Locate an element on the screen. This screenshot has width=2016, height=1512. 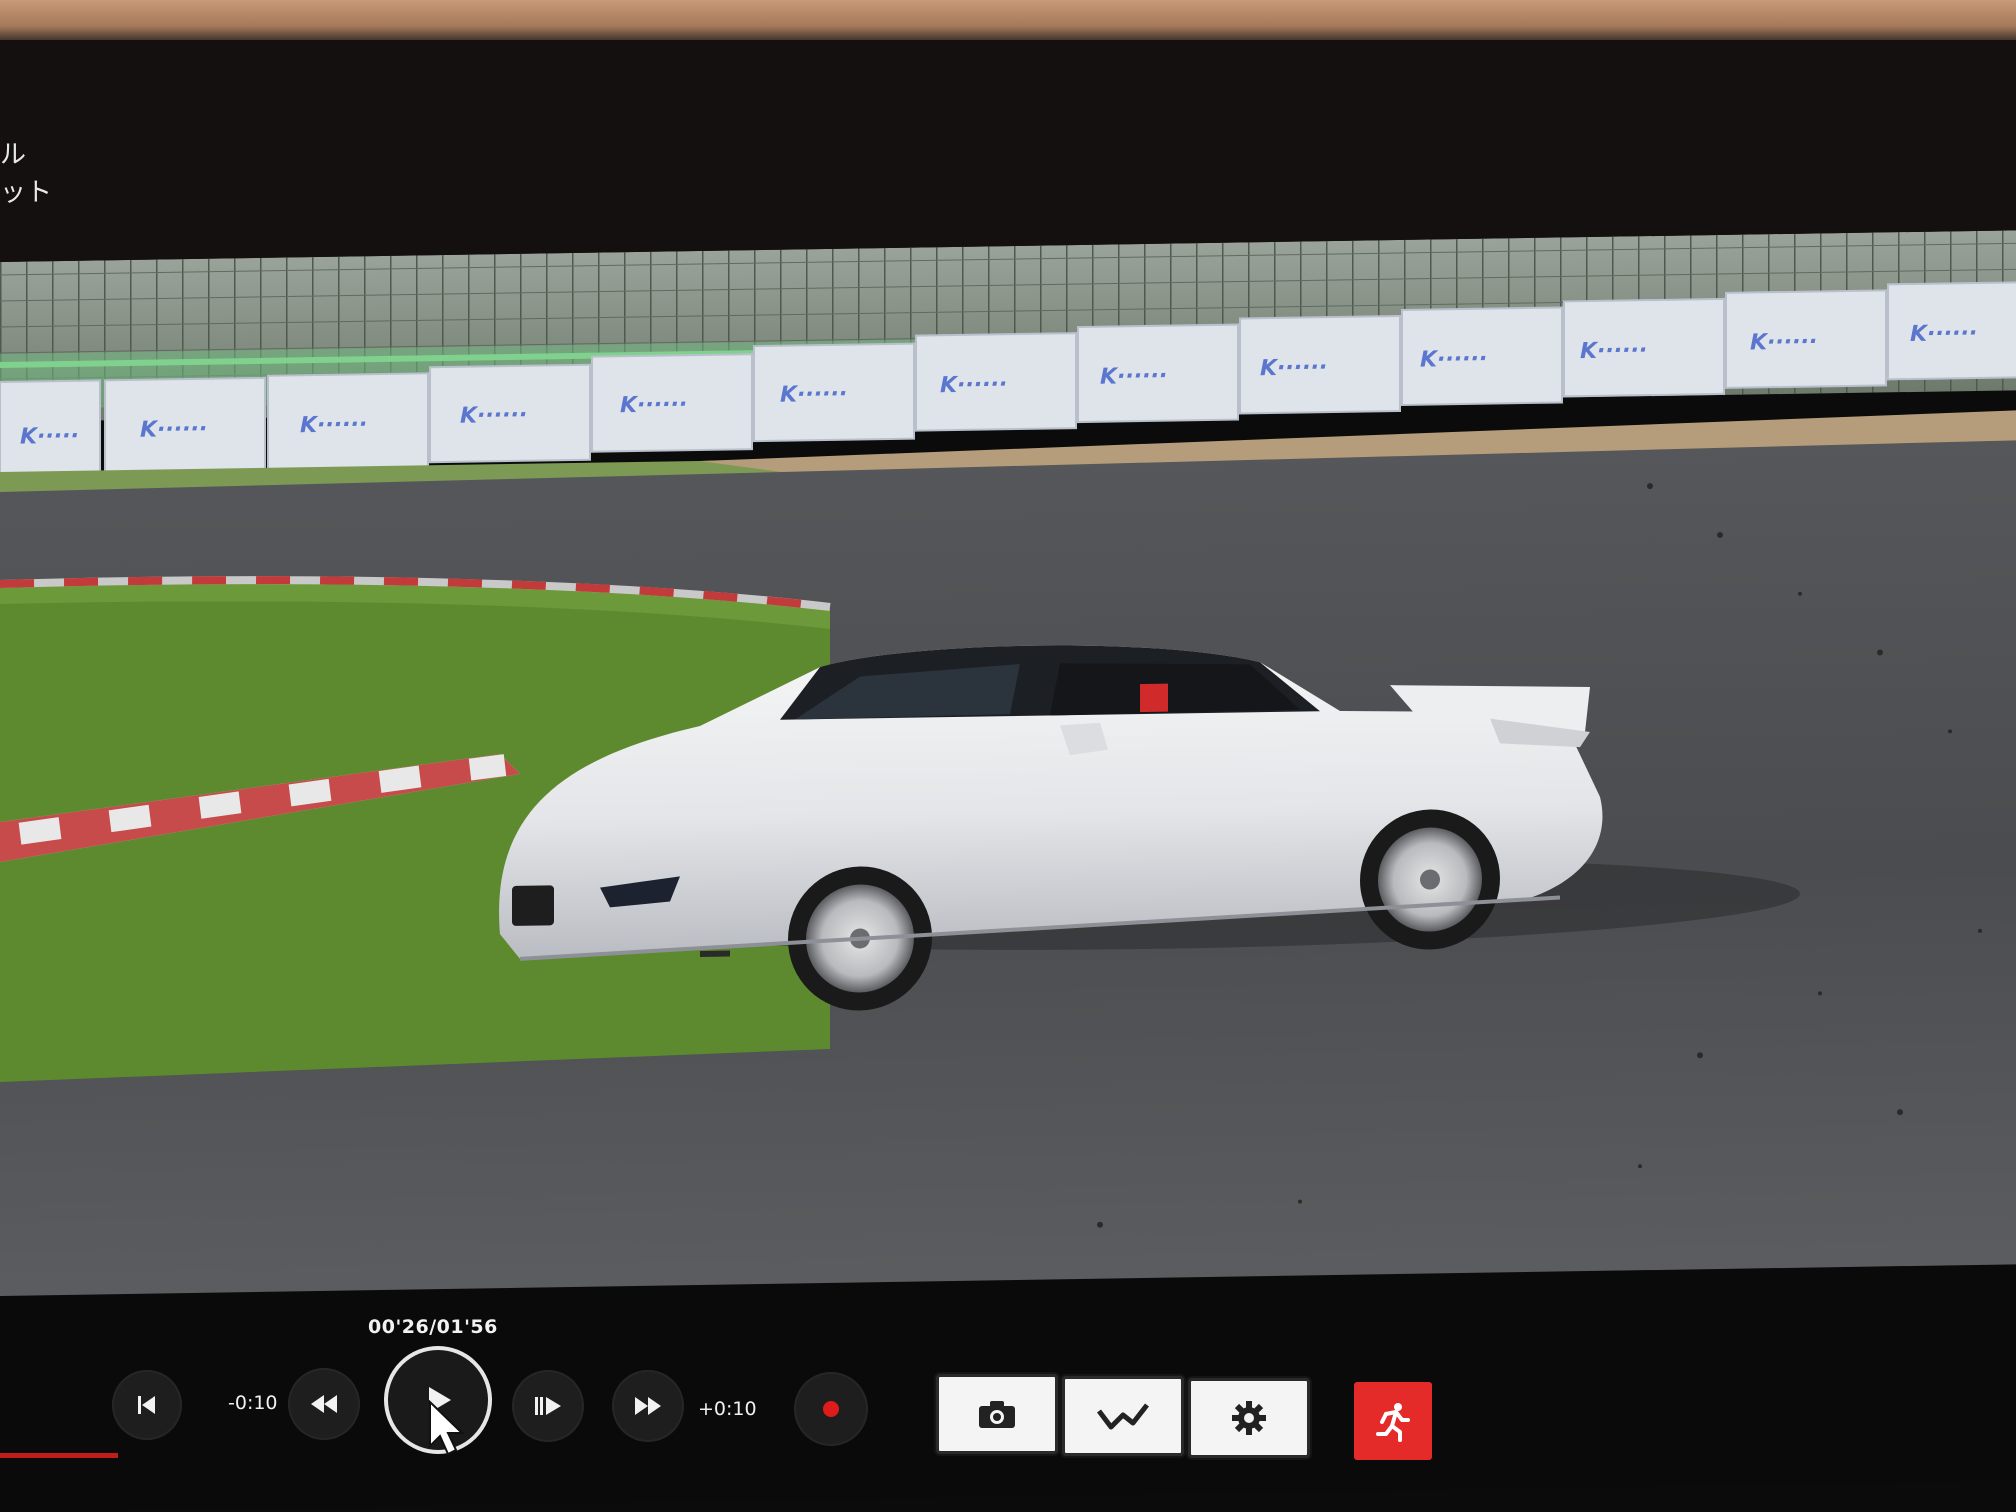
record-button is located at coordinates (831, 1409).